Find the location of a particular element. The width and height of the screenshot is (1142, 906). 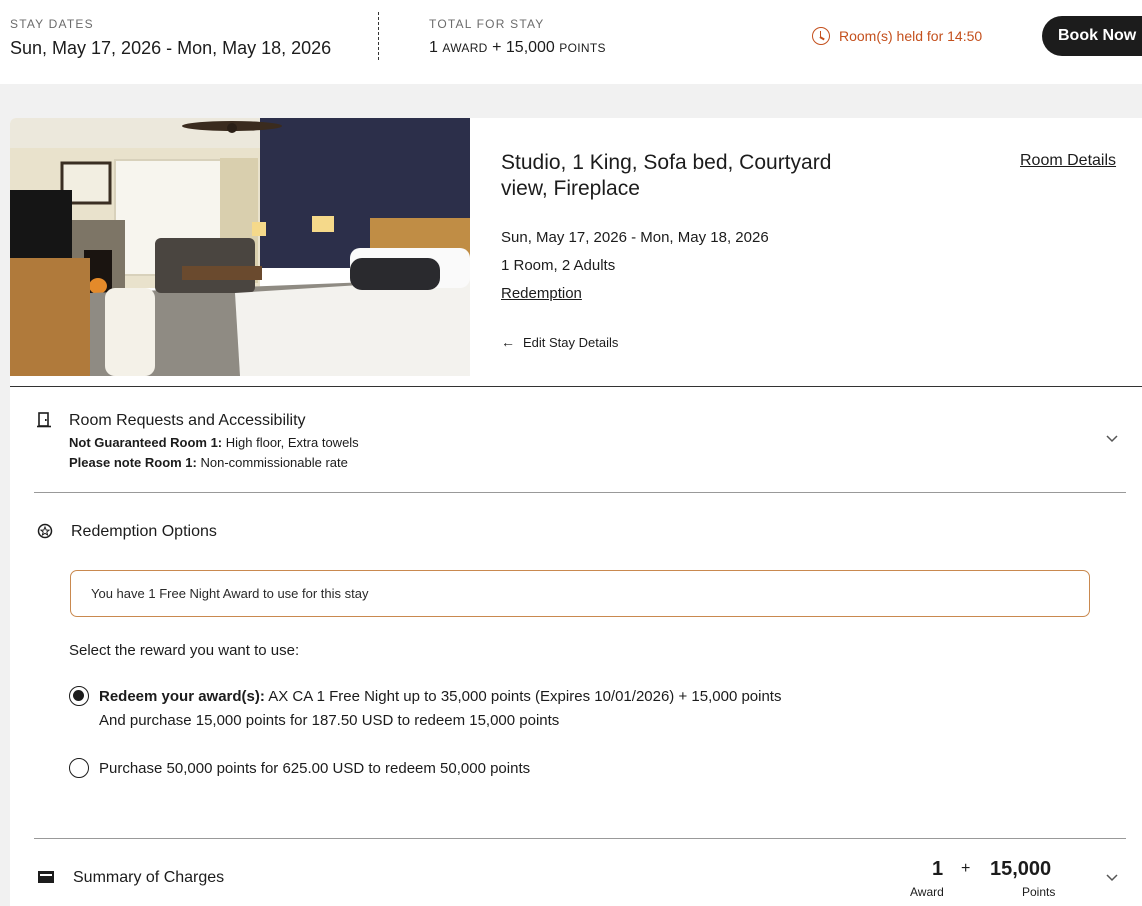

total-label: TOTAL FOR STAY is located at coordinates (487, 24).